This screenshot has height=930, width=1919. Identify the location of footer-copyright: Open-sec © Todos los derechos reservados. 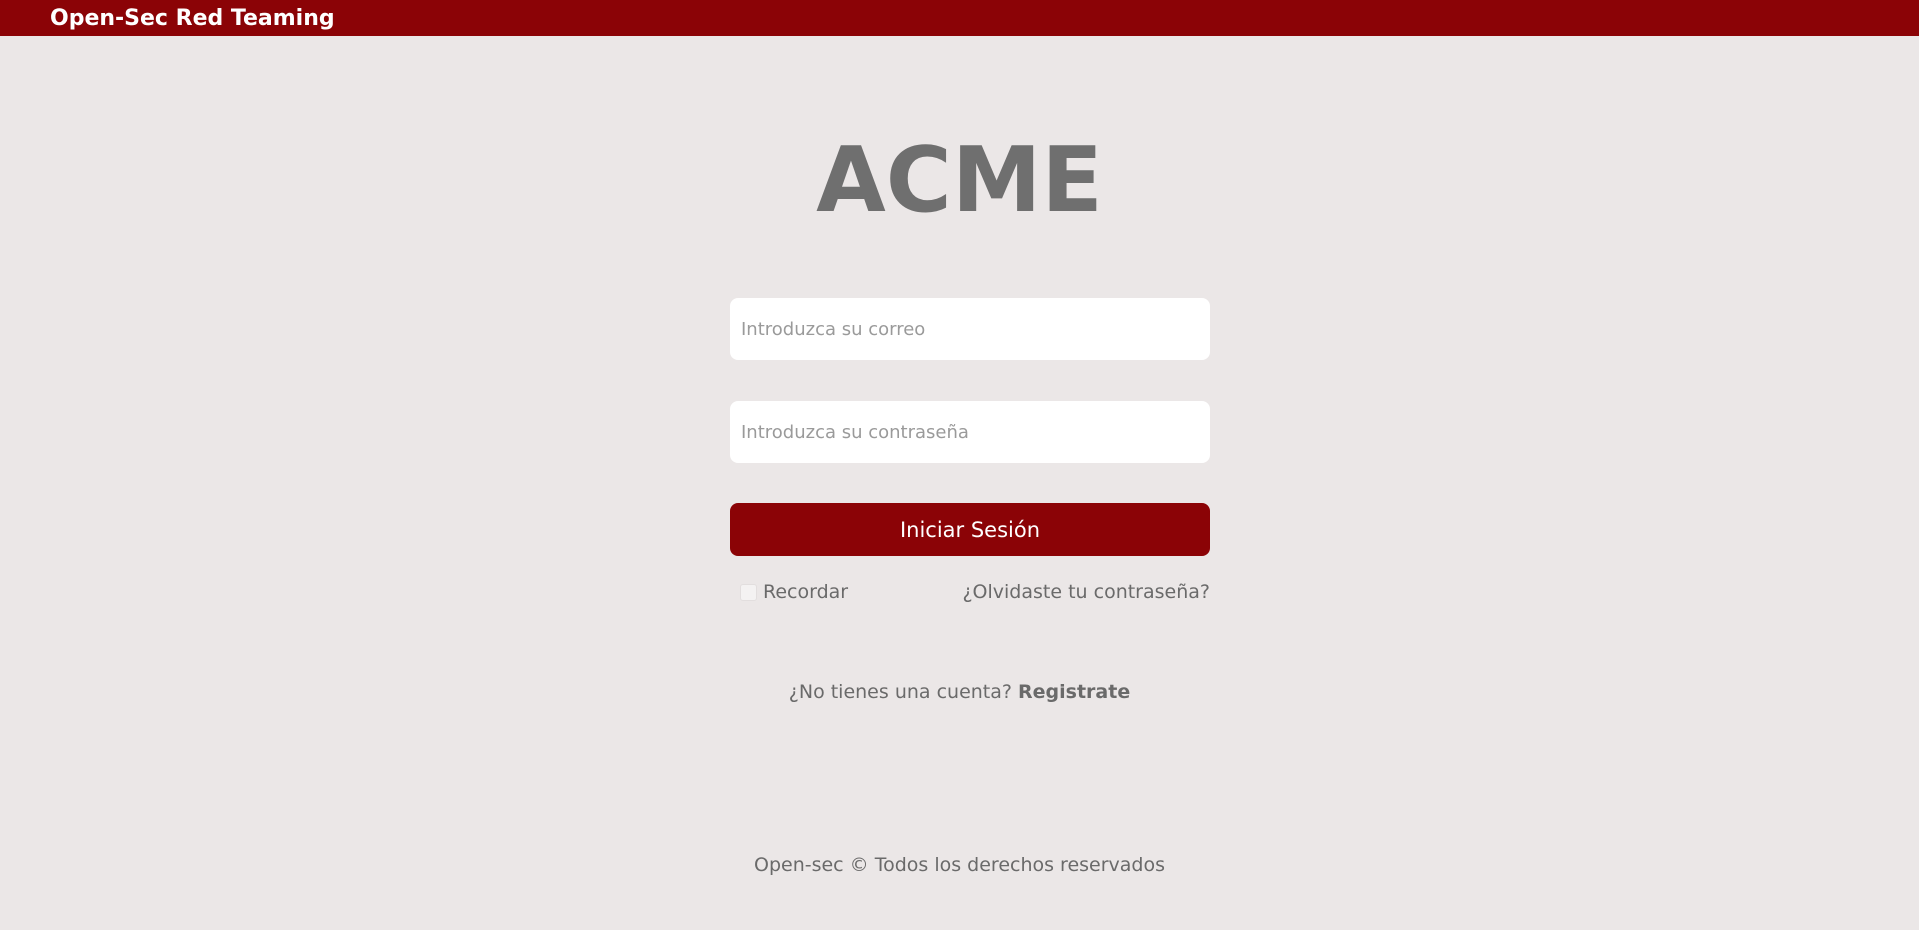
(959, 865).